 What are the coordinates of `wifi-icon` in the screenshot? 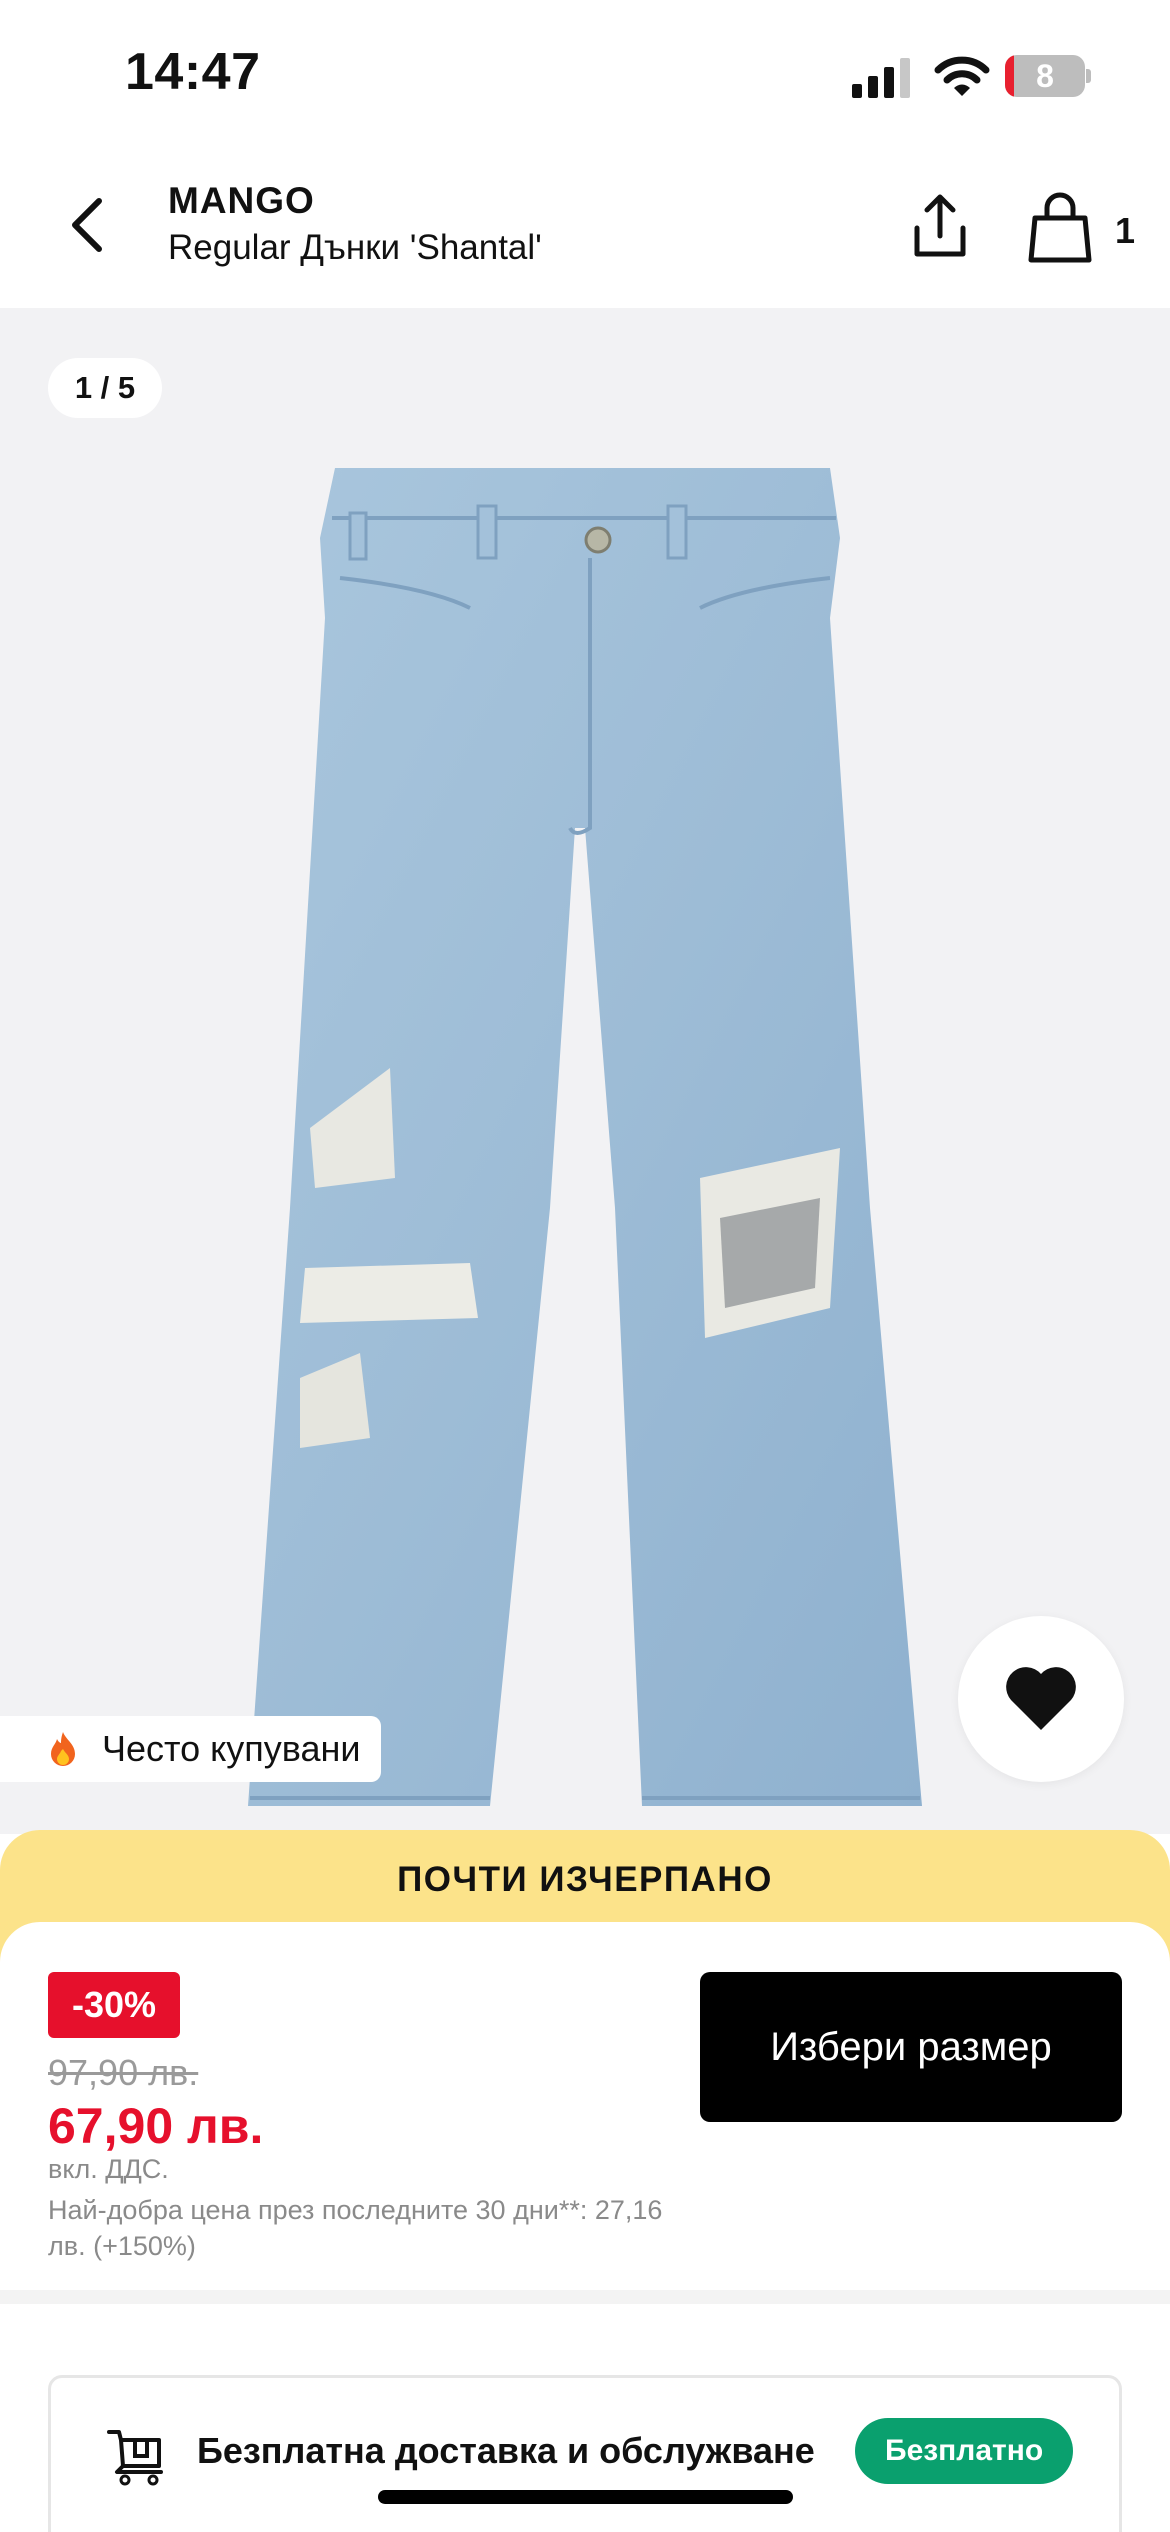 It's located at (962, 76).